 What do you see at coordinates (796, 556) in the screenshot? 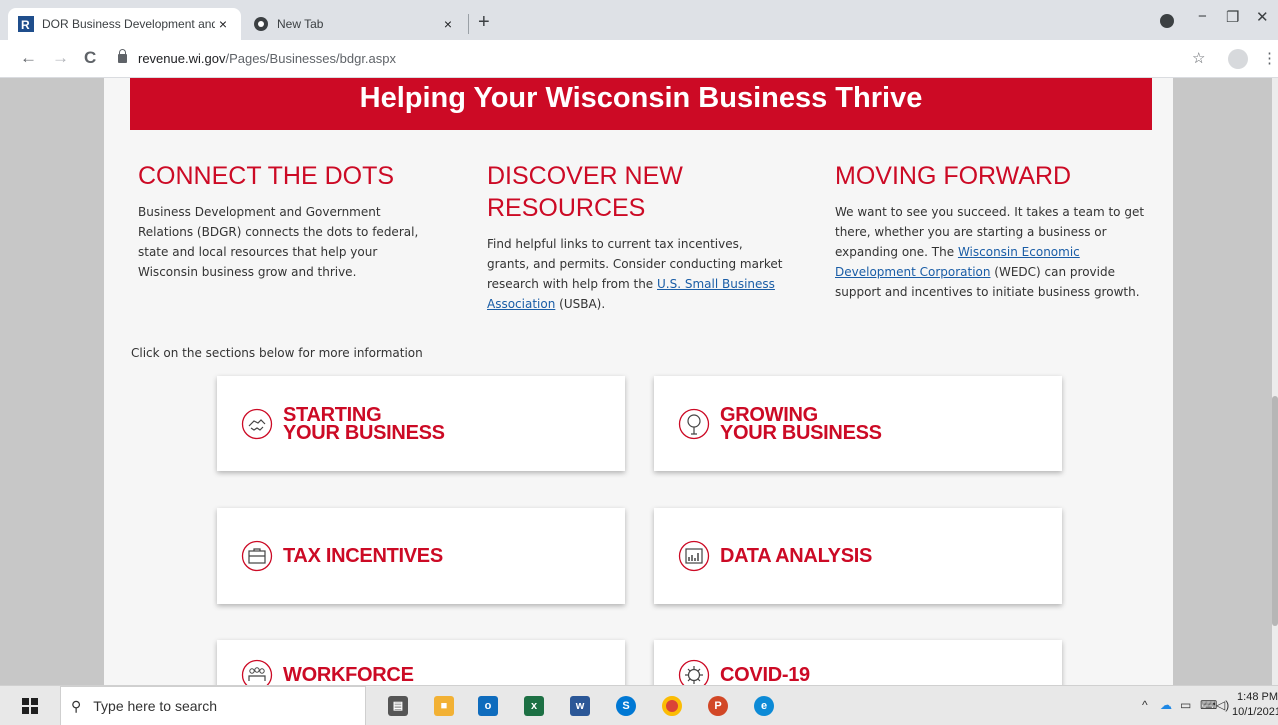
I see `card-label: DATA ANALYSIS` at bounding box center [796, 556].